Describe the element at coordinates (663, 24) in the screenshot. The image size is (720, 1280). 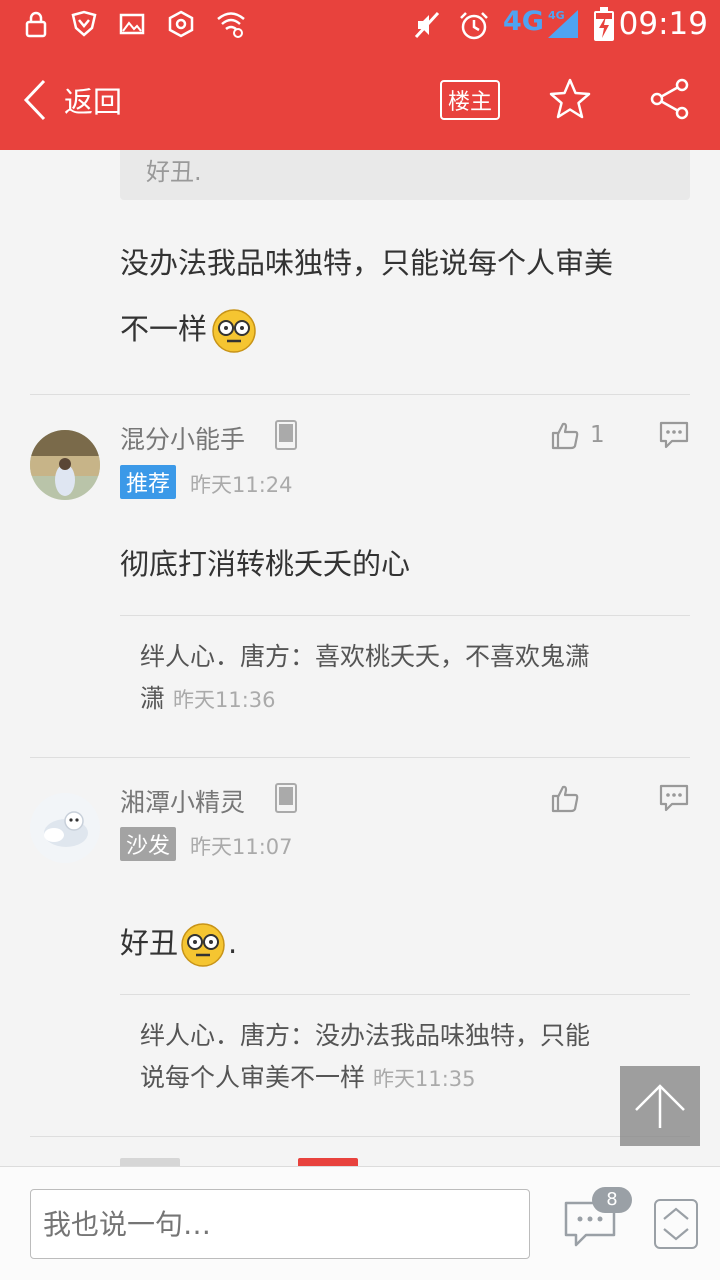
I see `clock: 09:19` at that location.